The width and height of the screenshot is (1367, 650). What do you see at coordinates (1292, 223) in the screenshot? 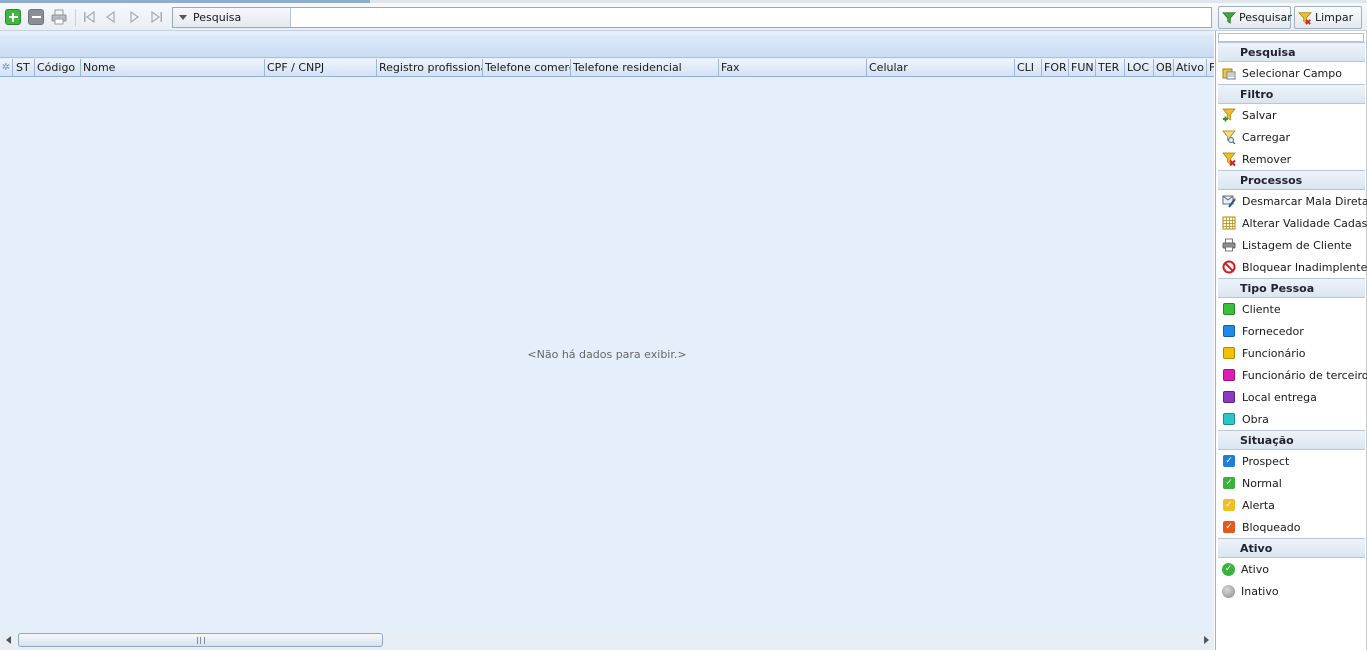
I see `menu-item-alterar-validade: Alterar Validade Cadas` at bounding box center [1292, 223].